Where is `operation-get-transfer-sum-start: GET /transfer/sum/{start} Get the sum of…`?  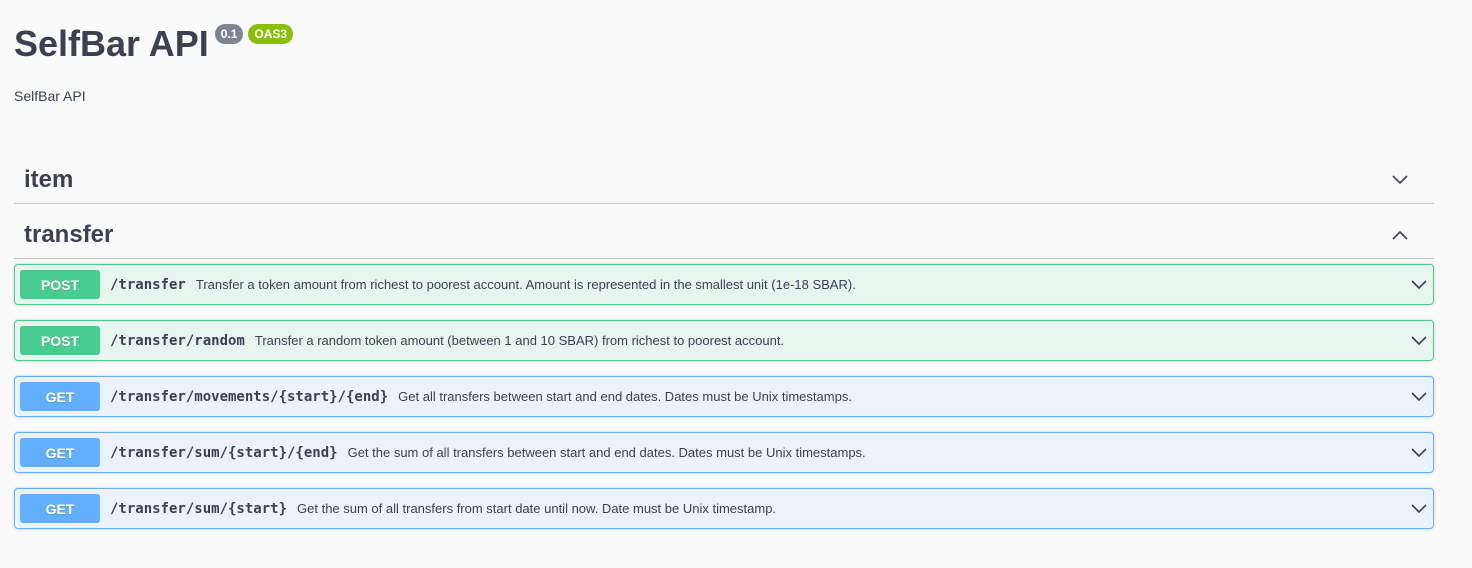 operation-get-transfer-sum-start: GET /transfer/sum/{start} Get the sum of… is located at coordinates (724, 508).